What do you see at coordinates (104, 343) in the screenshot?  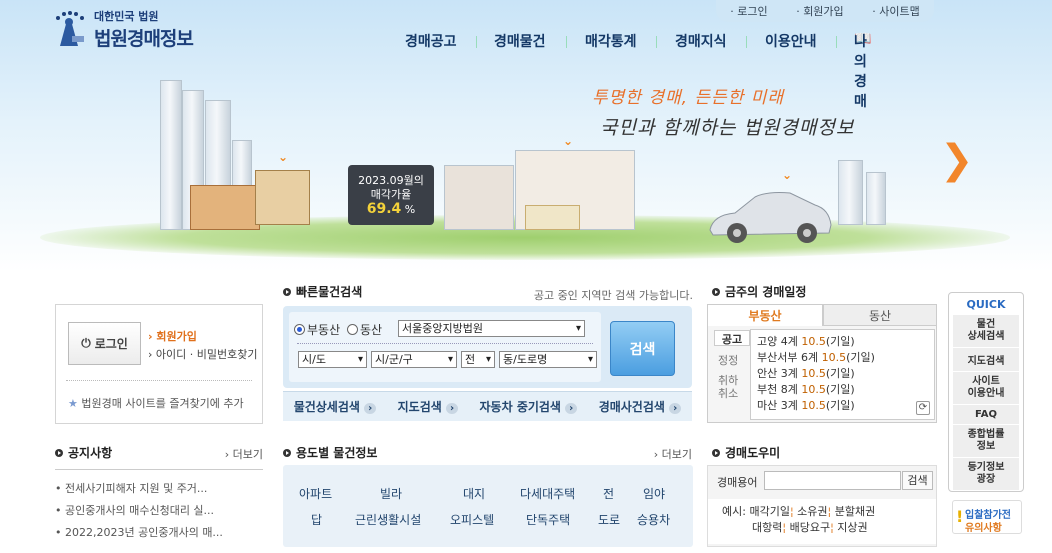 I see `login-button: ⏻ 로그인` at bounding box center [104, 343].